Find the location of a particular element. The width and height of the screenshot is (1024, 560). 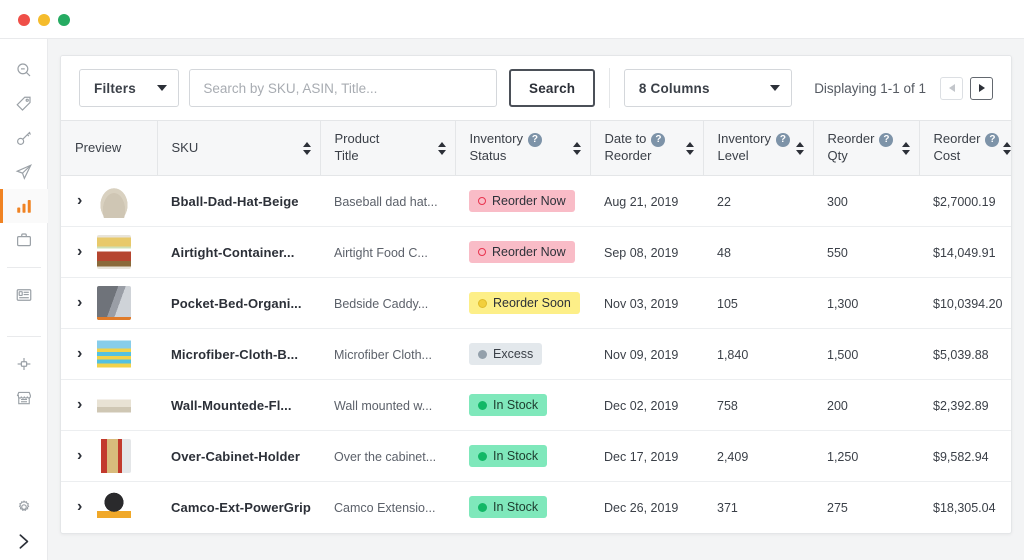

storefront-icon is located at coordinates (24, 398).